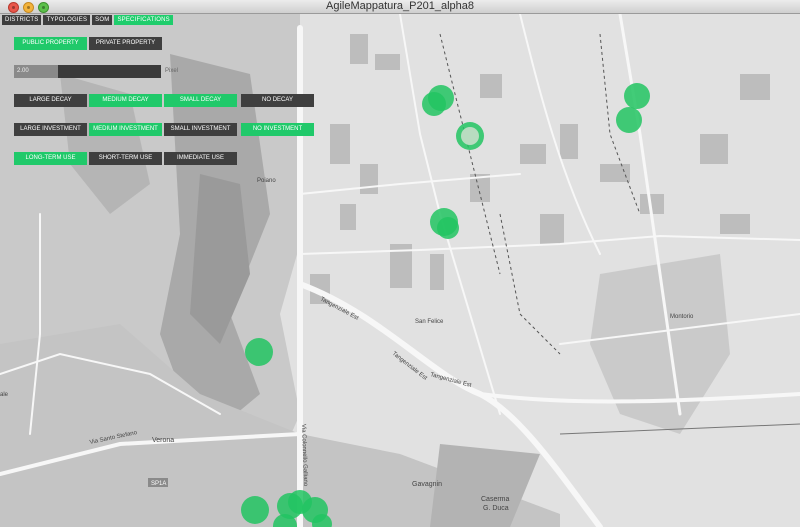  I want to click on tab-typologies: TYPOLOGIES, so click(67, 20).